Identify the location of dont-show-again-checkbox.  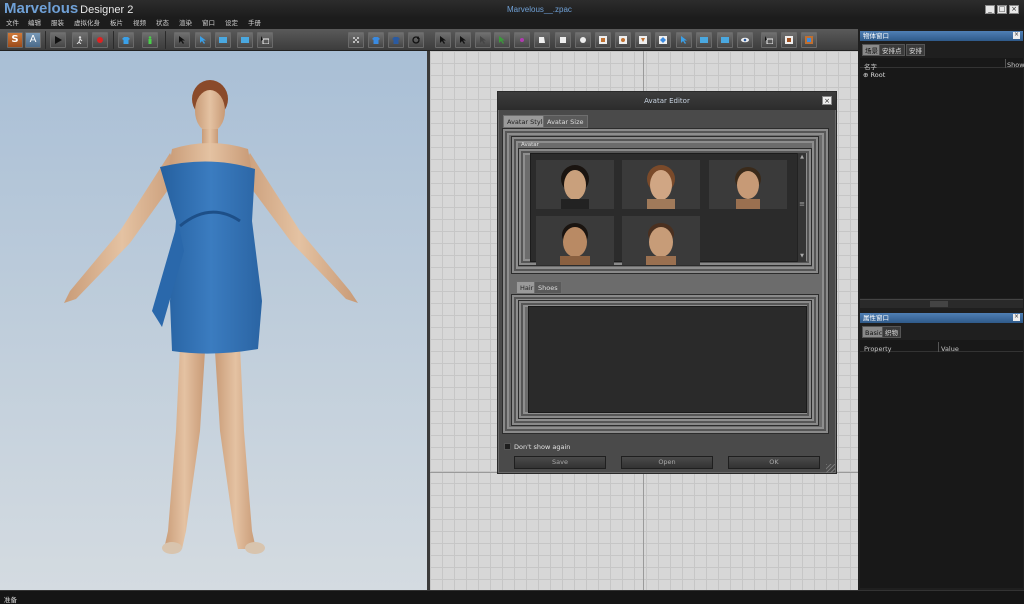
(507, 446).